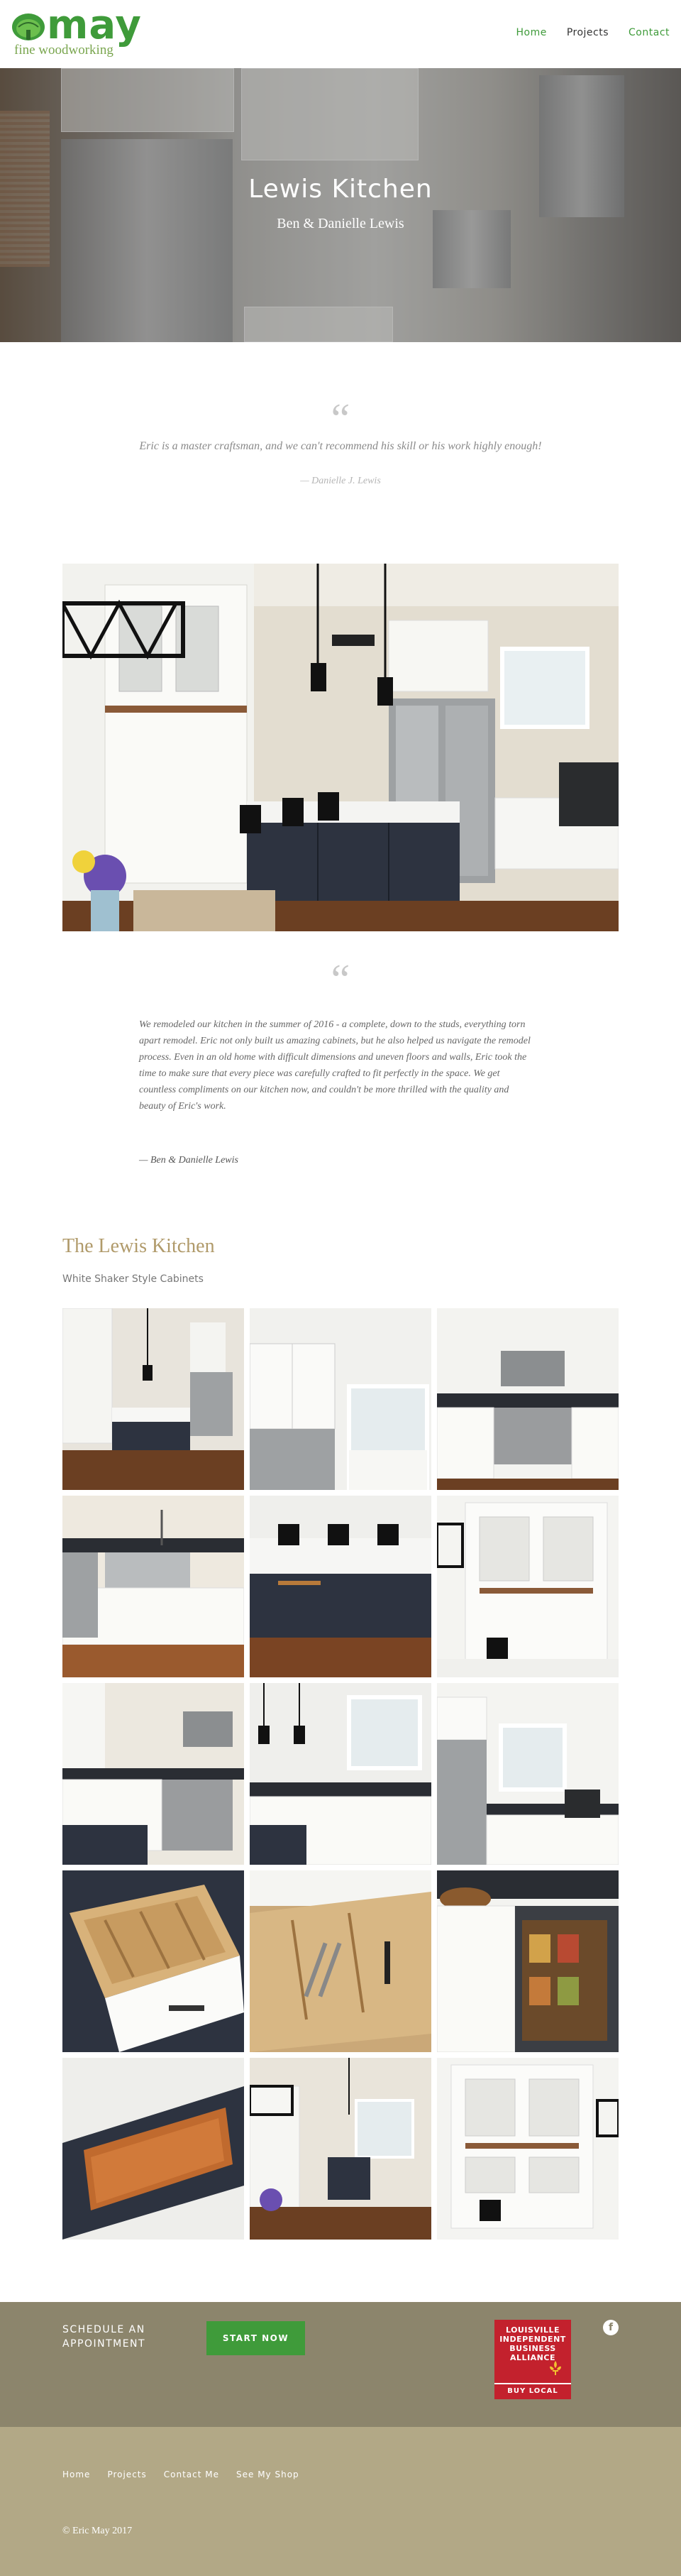 Image resolution: width=681 pixels, height=2576 pixels. Describe the element at coordinates (138, 1246) in the screenshot. I see `gallery-title: The Lewis Kitchen` at that location.